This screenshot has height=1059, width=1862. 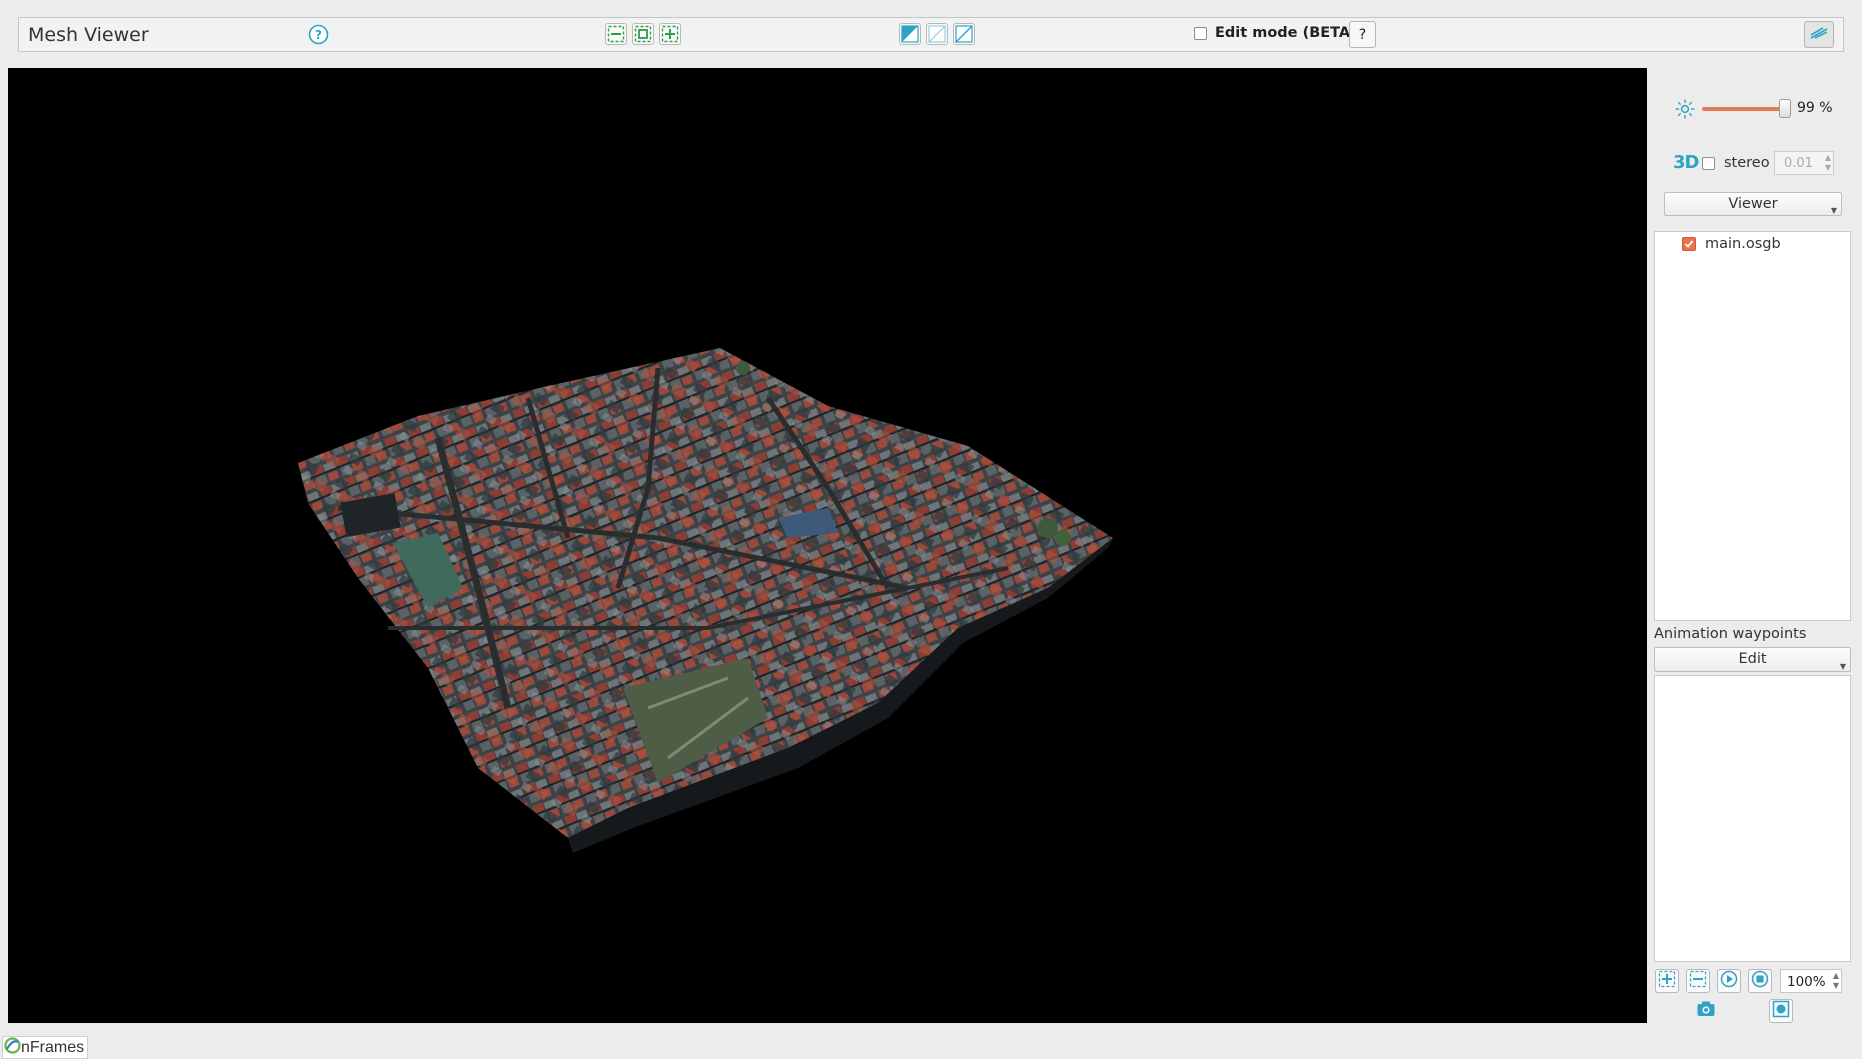 I want to click on dropdown-arrow-icon: ▼, so click(x=1833, y=210).